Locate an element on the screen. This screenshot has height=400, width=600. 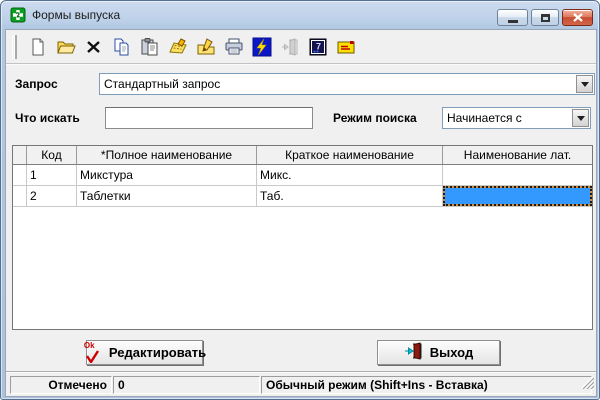
toolbar: 7 is located at coordinates (301, 47).